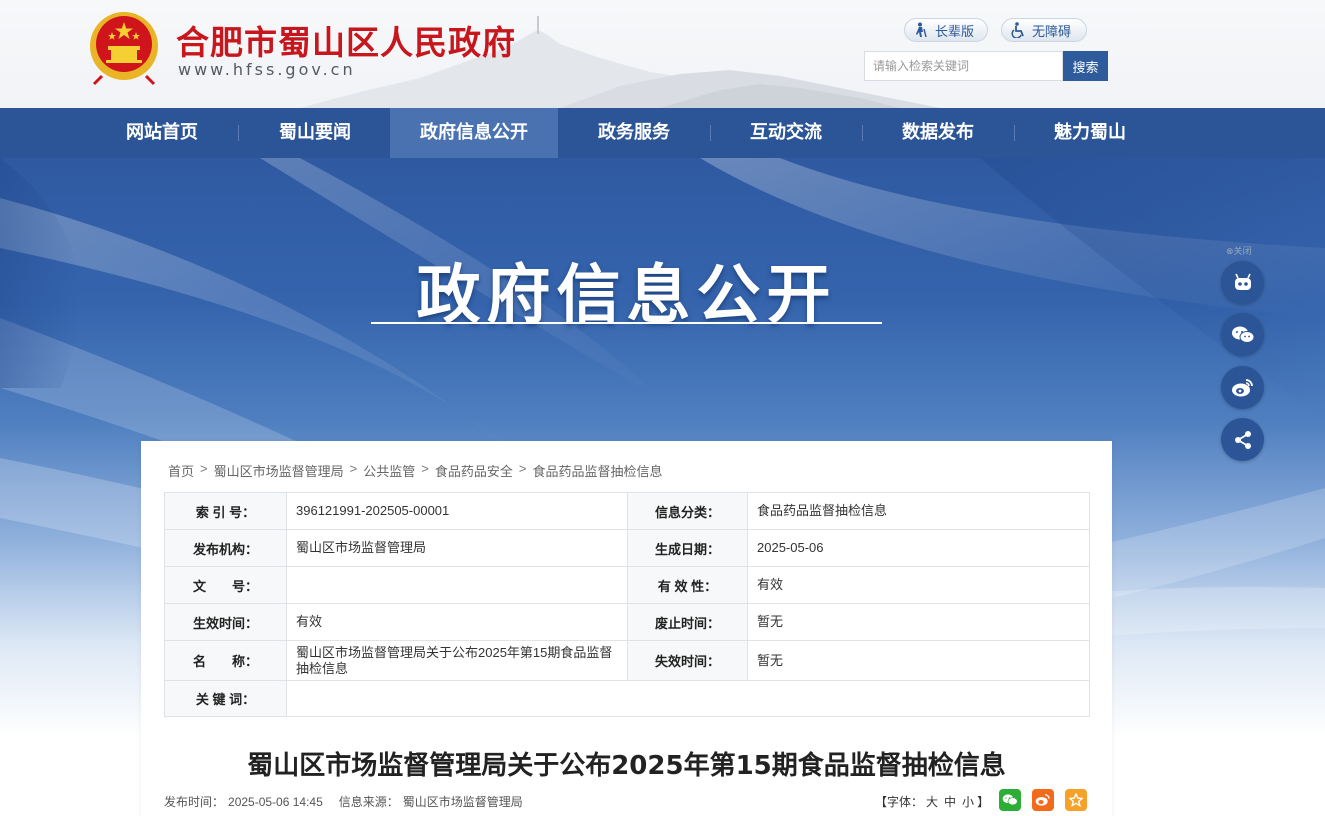 This screenshot has width=1325, height=816. I want to click on index-no-label: 索 引 号：, so click(225, 511).